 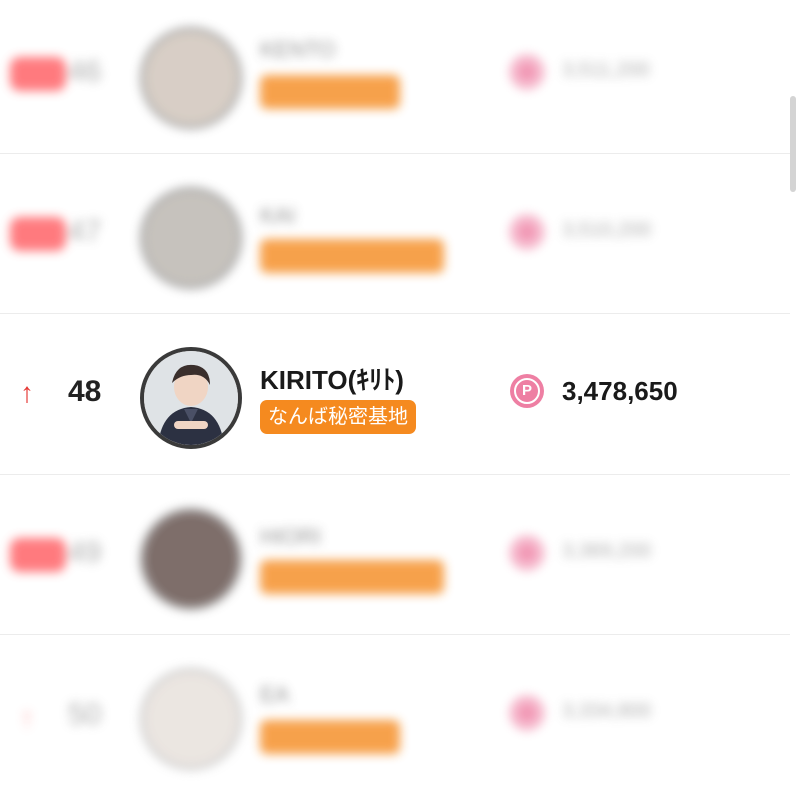 I want to click on point-coin-icon: P, so click(x=527, y=391).